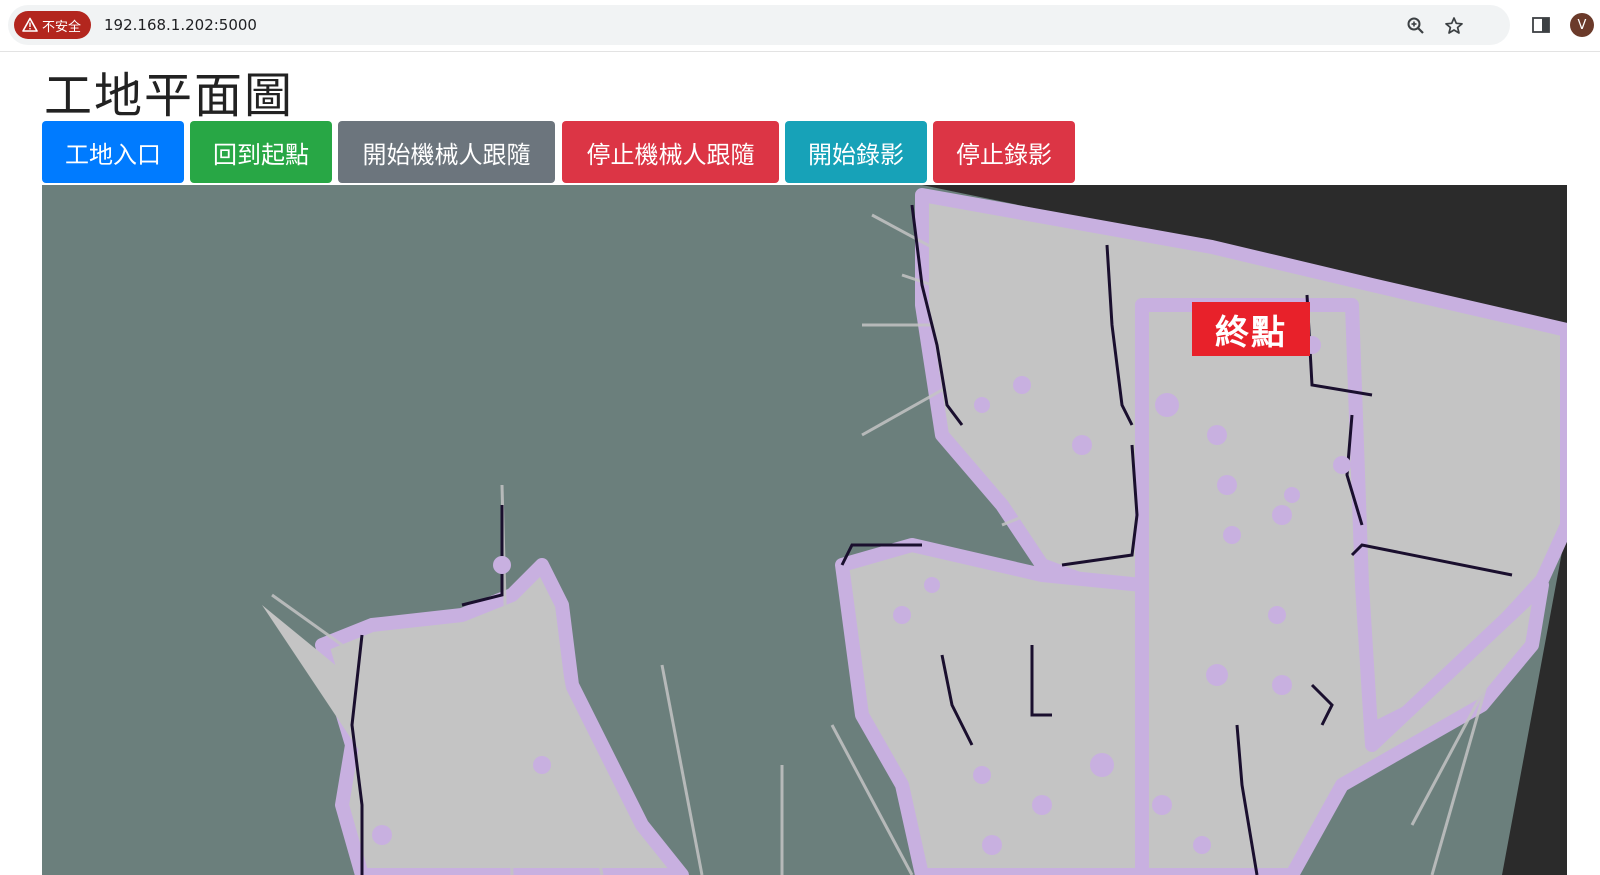 Image resolution: width=1600 pixels, height=875 pixels. Describe the element at coordinates (62, 27) in the screenshot. I see `security-label: 不安全` at that location.